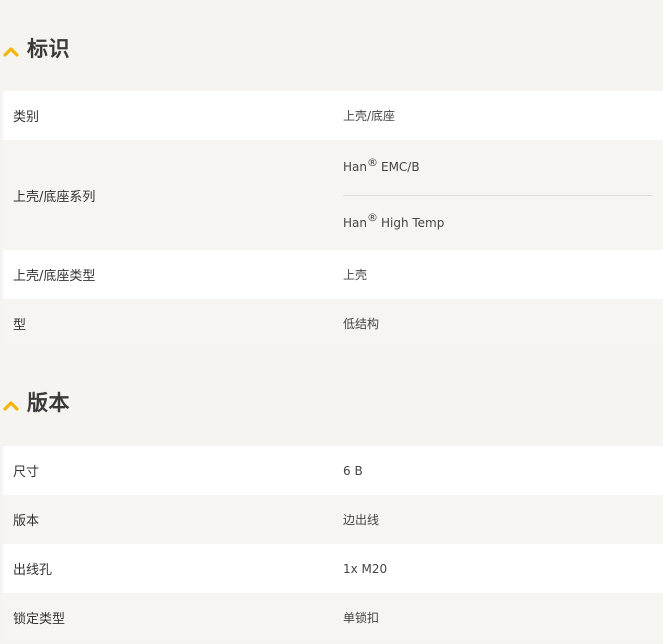 The height and width of the screenshot is (644, 663). I want to click on row-value: 边出线, so click(361, 520).